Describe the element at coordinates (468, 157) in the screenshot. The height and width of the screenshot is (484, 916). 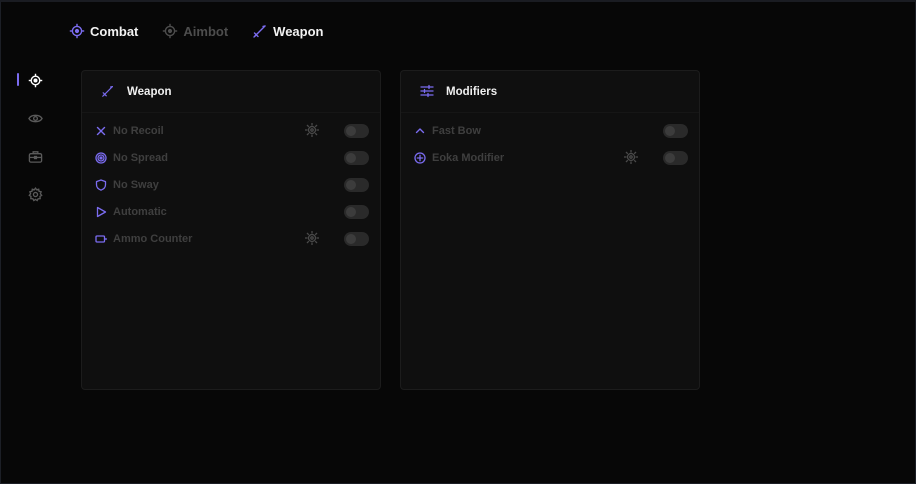
I see `option-label: Eoka Modifier` at that location.